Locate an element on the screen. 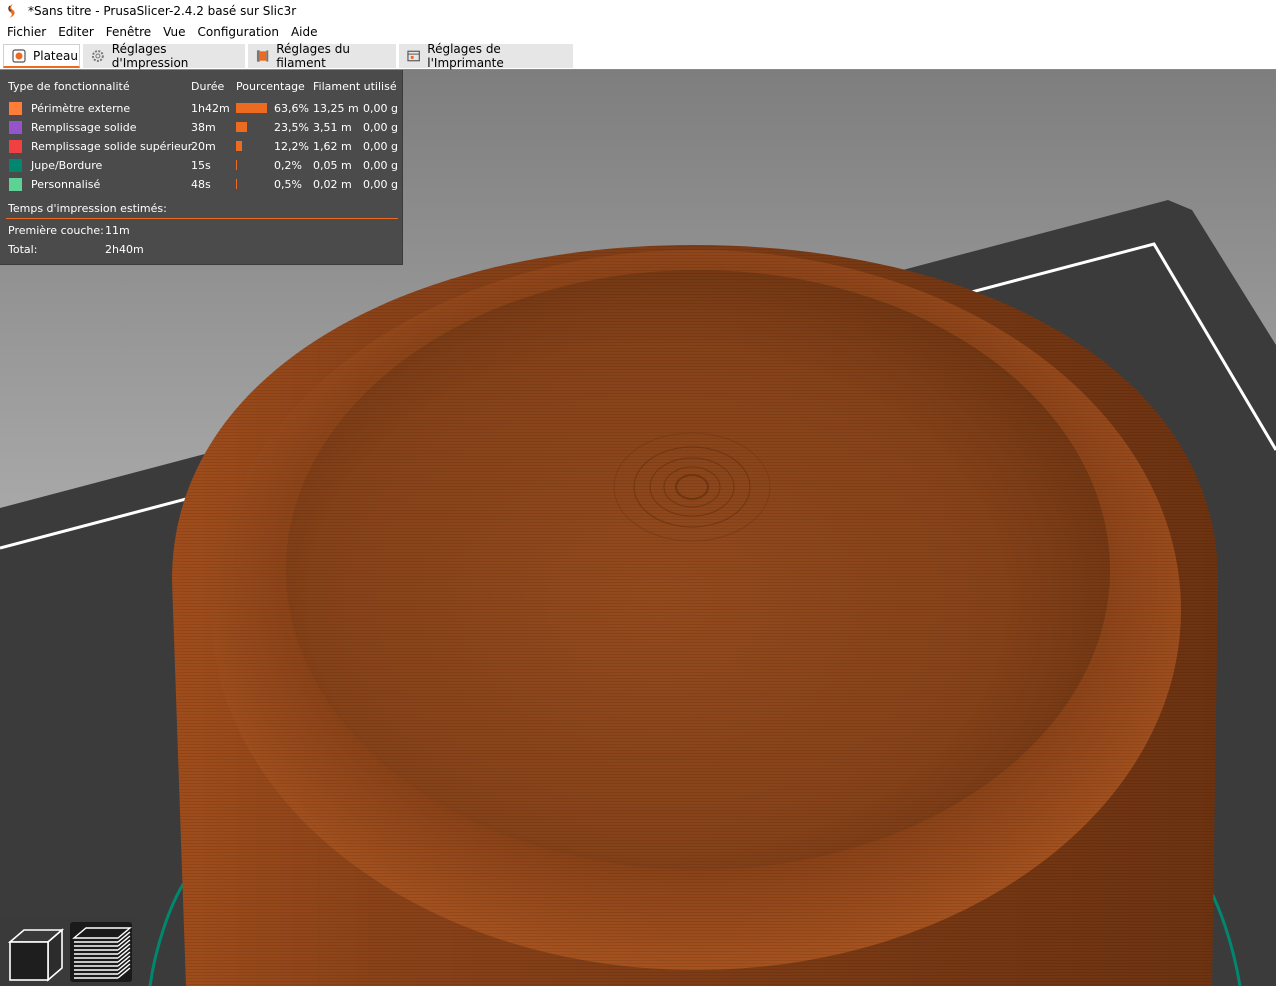 The height and width of the screenshot is (986, 1276). legend-row-percent: 0,5% is located at coordinates (288, 184).